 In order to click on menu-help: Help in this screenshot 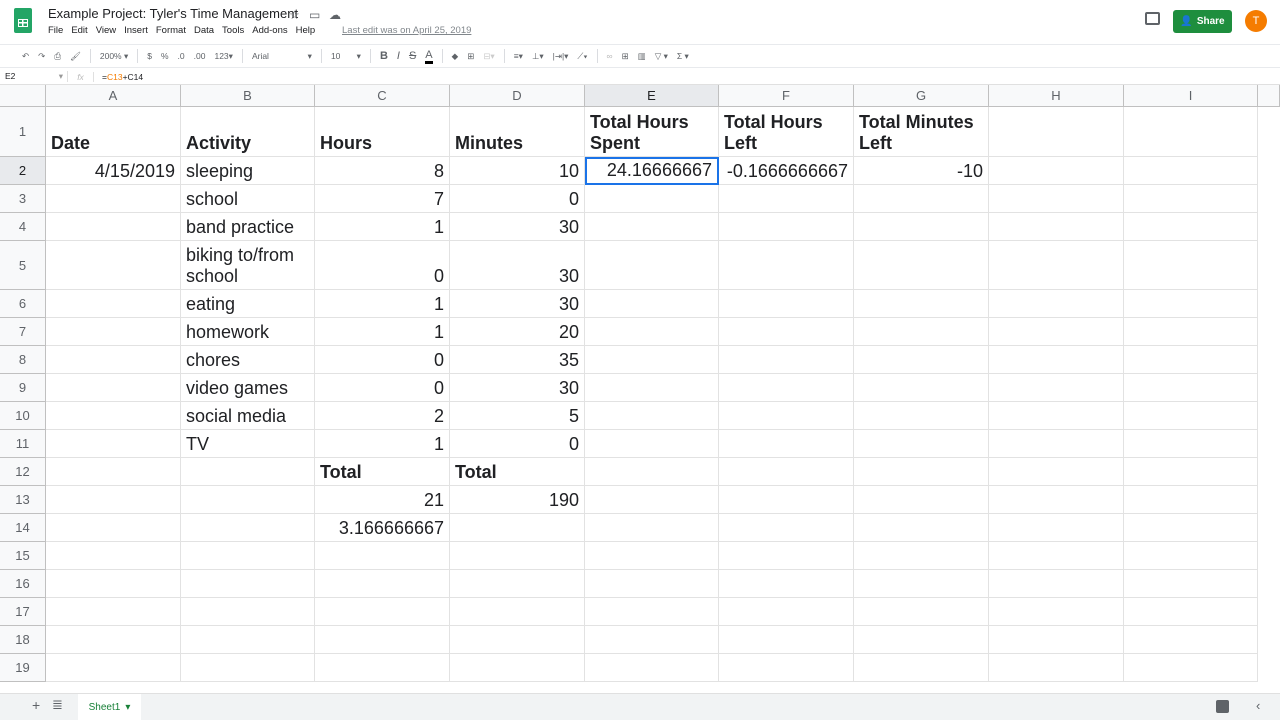, I will do `click(306, 30)`.